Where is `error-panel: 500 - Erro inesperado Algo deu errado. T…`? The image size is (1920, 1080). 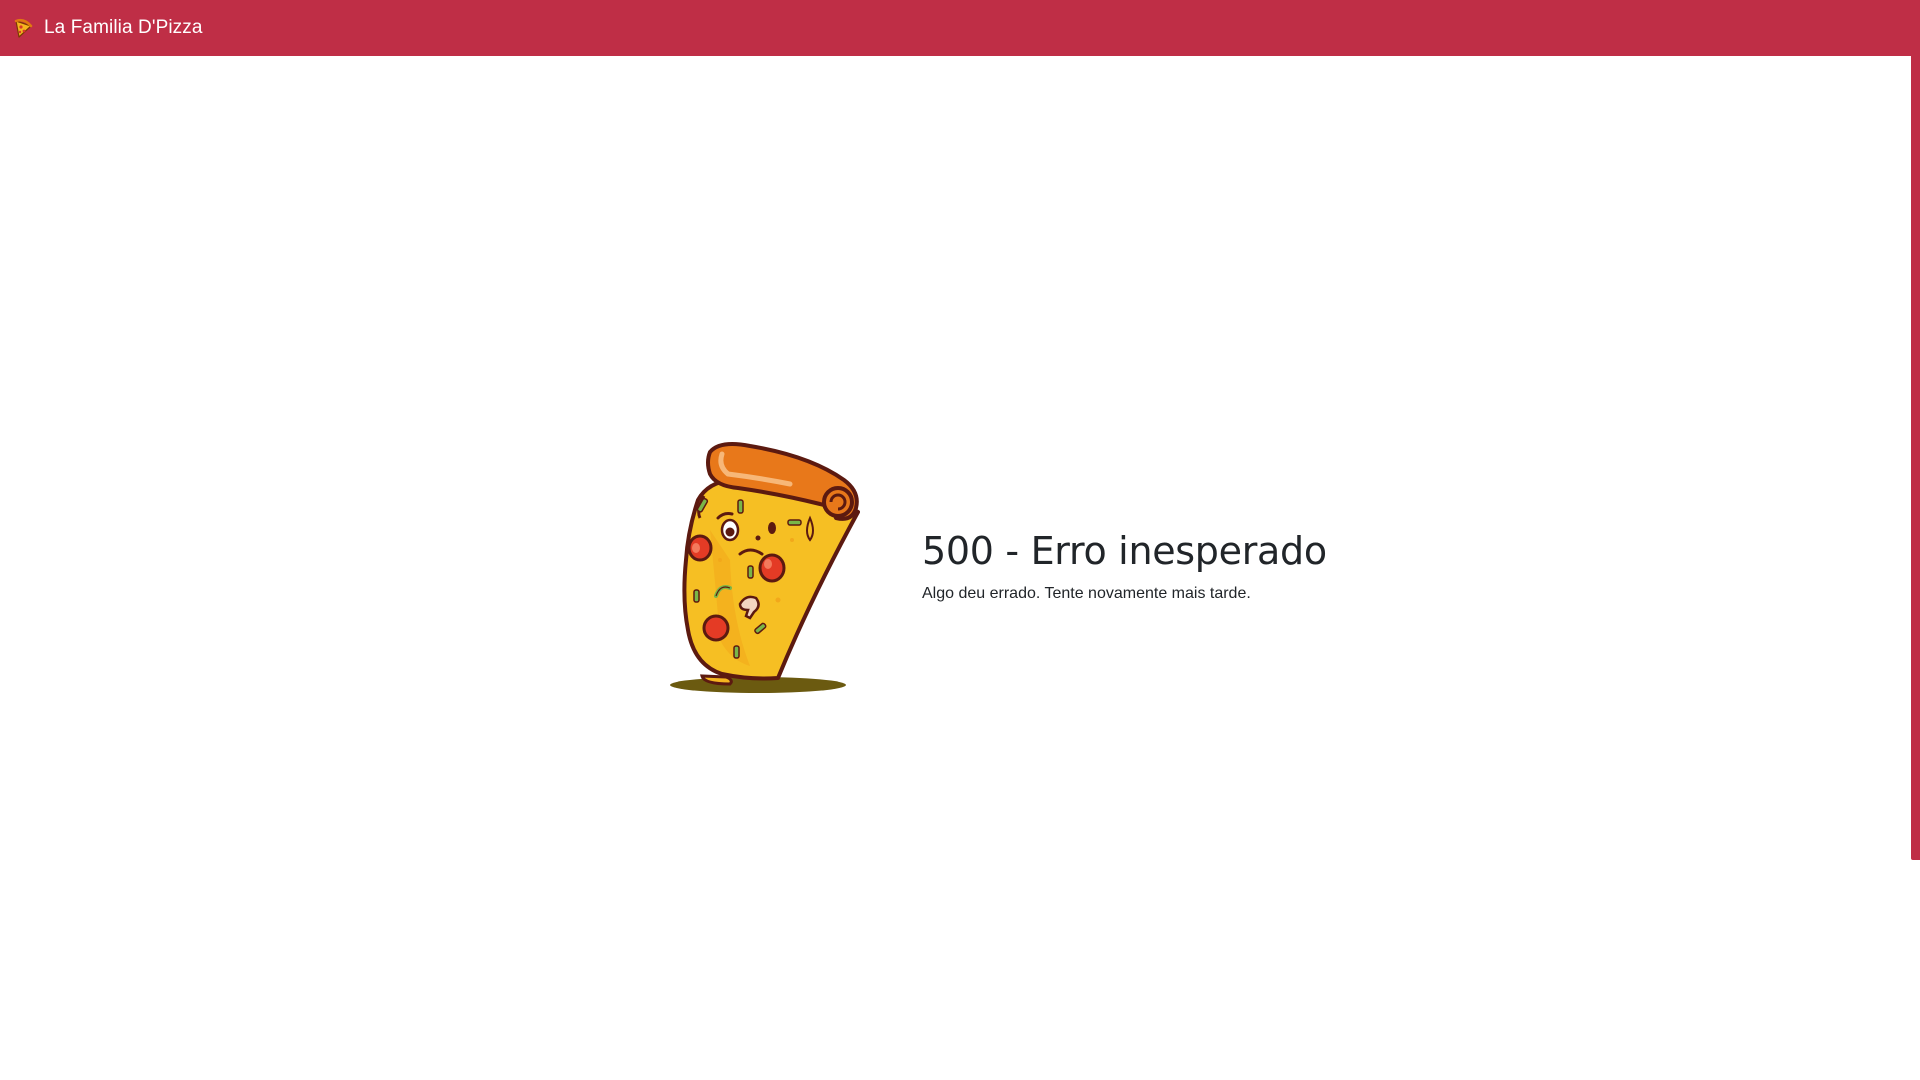
error-panel: 500 - Erro inesperado Algo deu errado. T… is located at coordinates (1010, 570).